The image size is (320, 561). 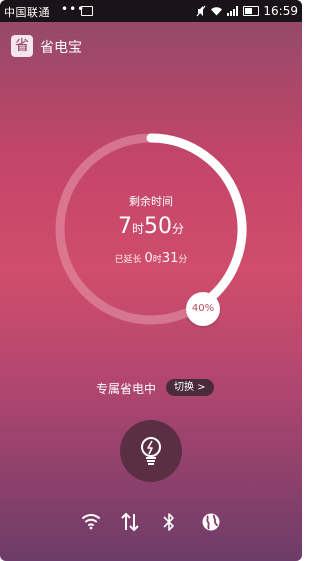 I want to click on remaining-time-label: 剩余时间, so click(x=151, y=201).